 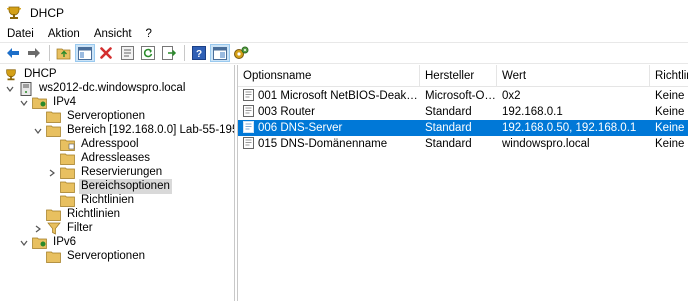 I want to click on cell-wert: 192.168.0.1, so click(x=532, y=112).